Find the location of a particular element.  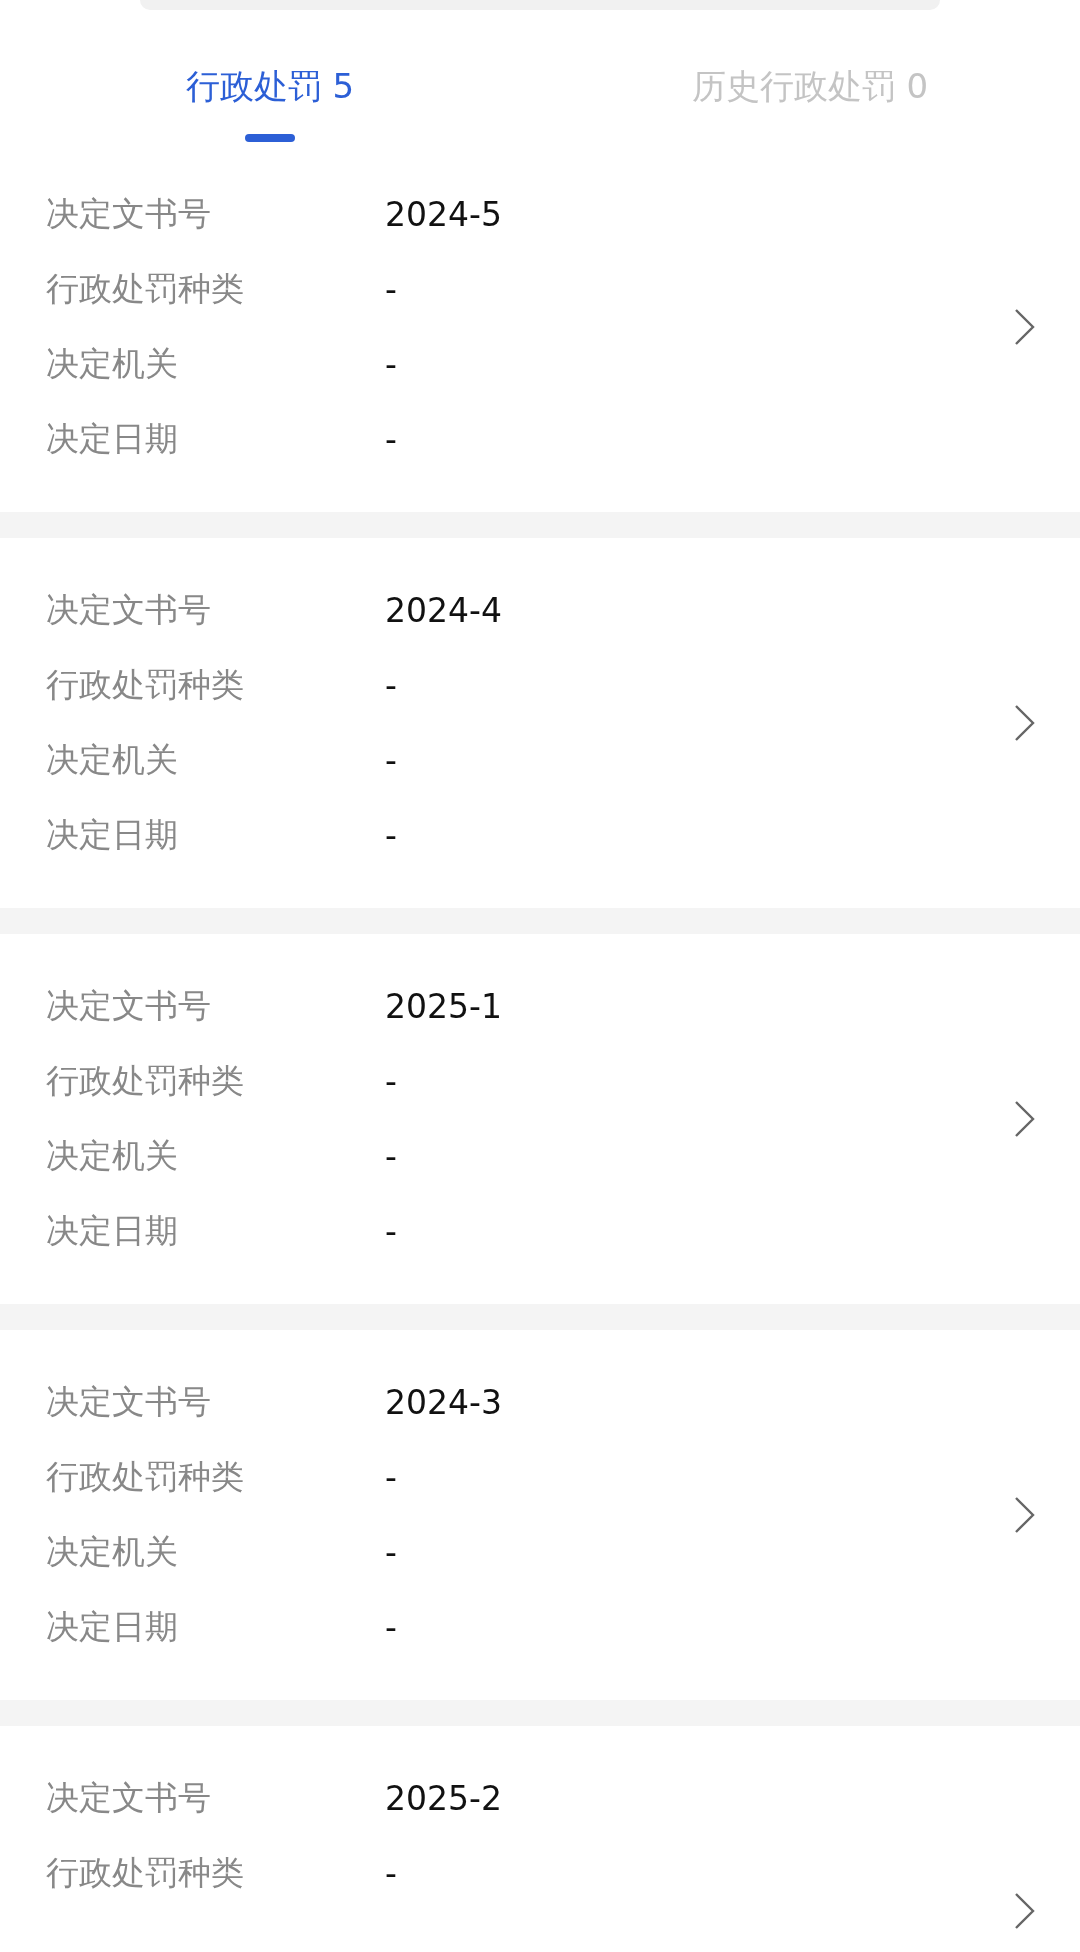

field-value: 2024-3 is located at coordinates (443, 1402).